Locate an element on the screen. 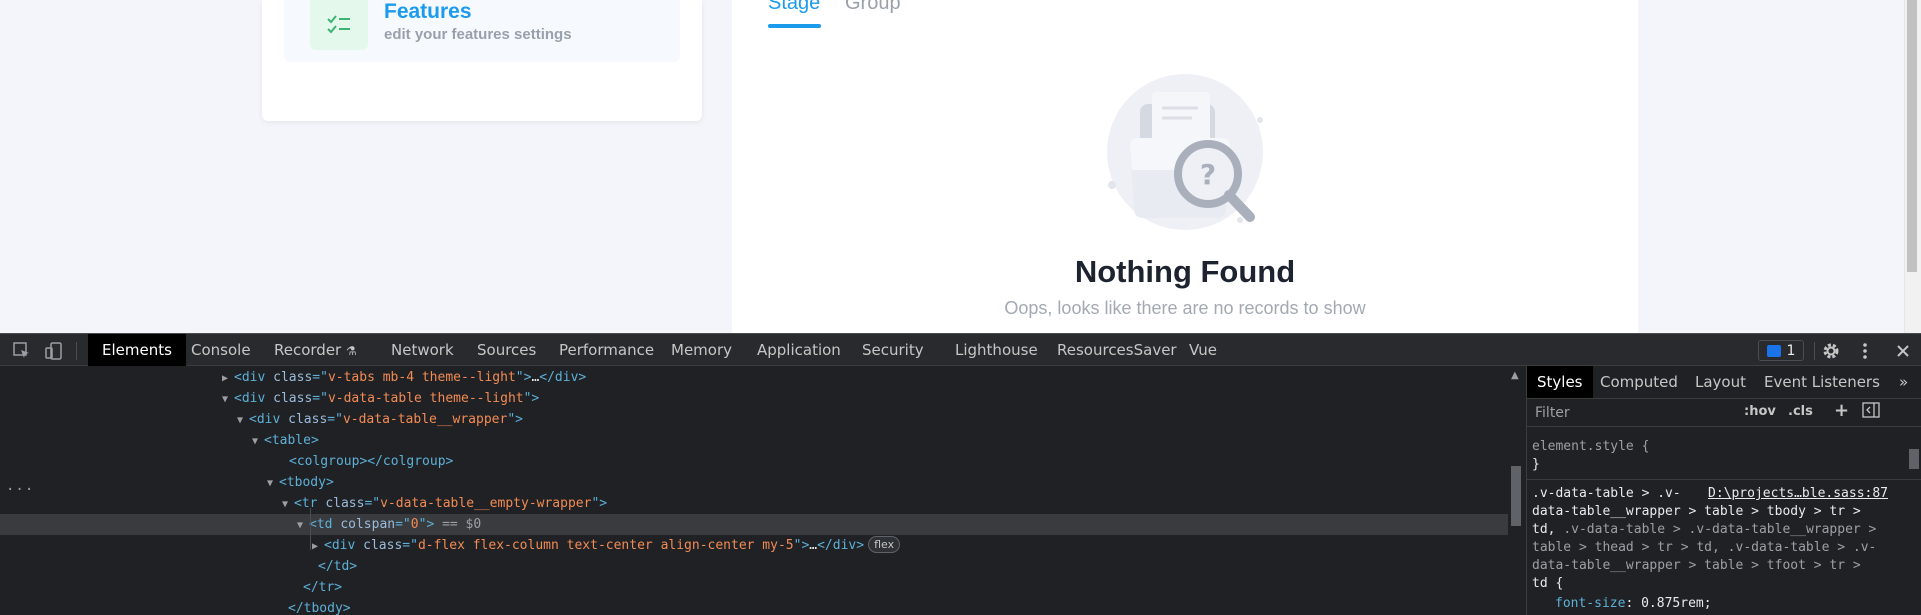 The width and height of the screenshot is (1921, 615). devtools-tab-application: Application is located at coordinates (799, 350).